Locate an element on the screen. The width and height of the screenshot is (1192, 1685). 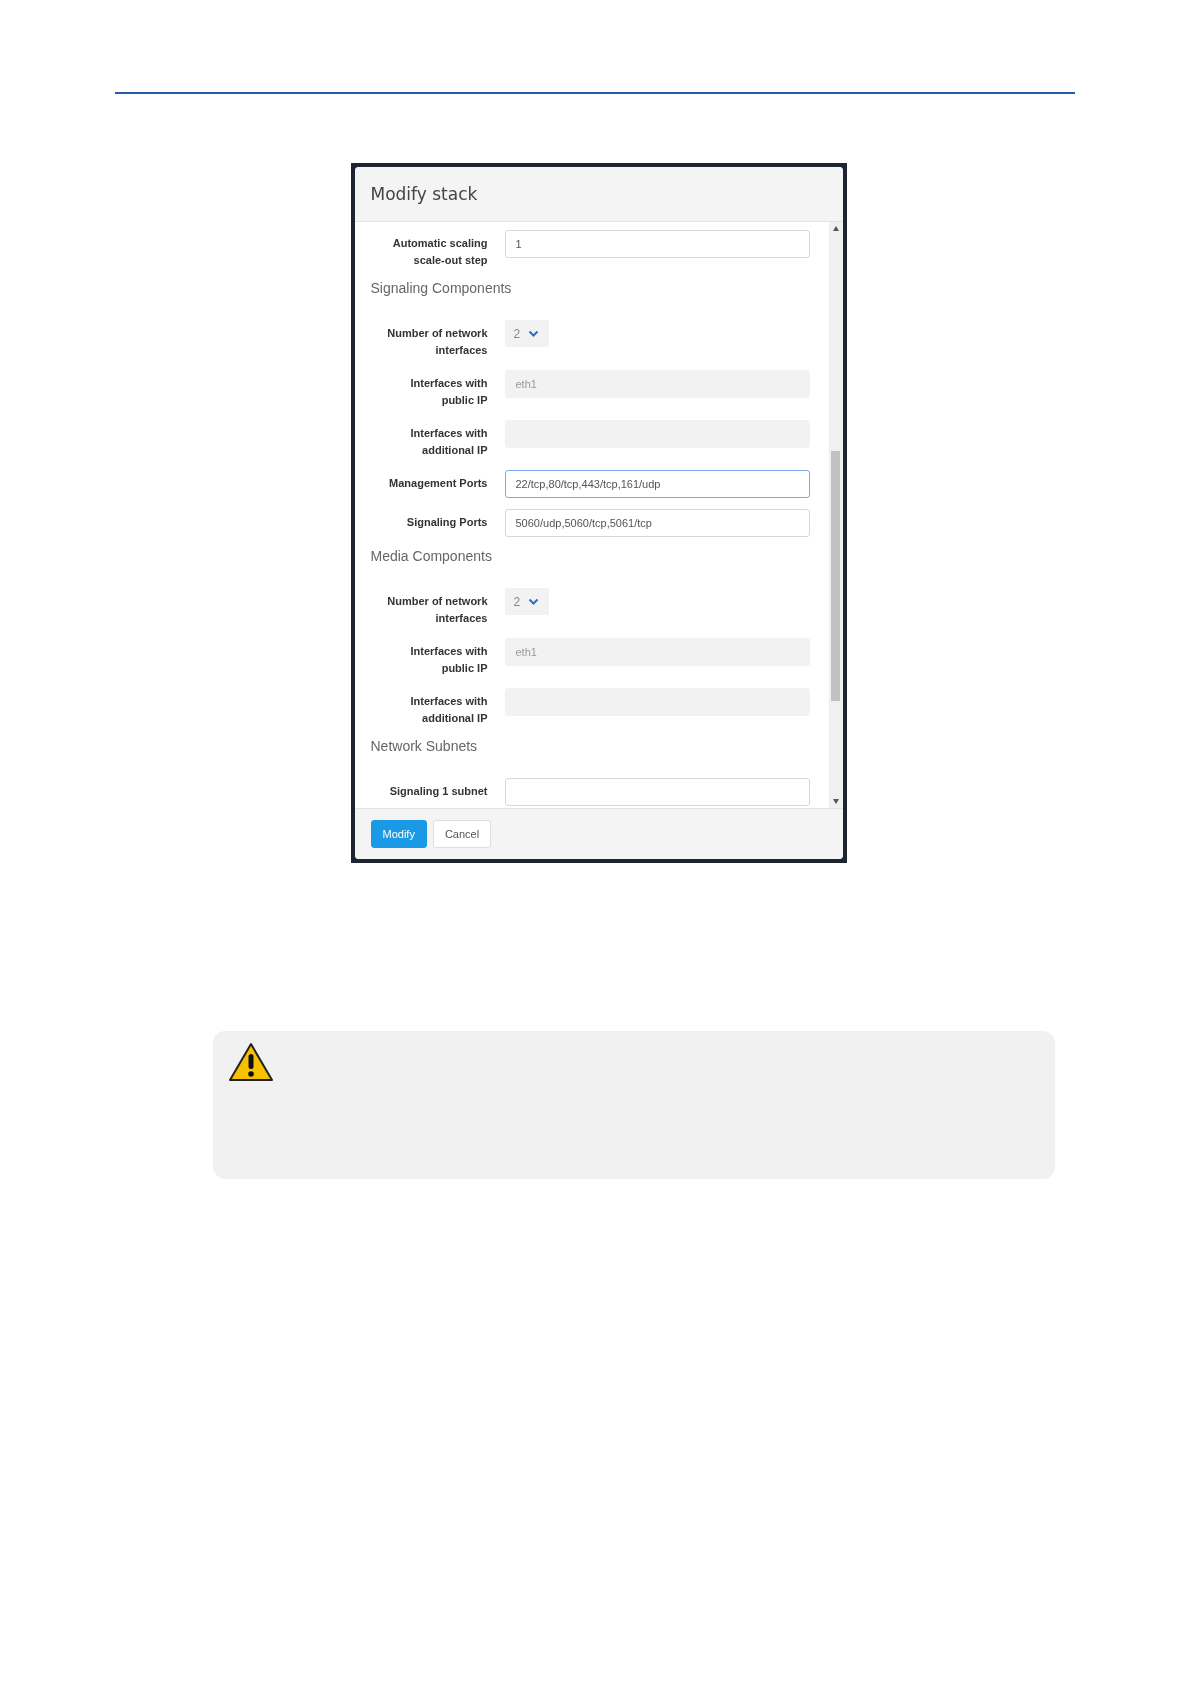
section-heading: Media Components is located at coordinates (431, 556).